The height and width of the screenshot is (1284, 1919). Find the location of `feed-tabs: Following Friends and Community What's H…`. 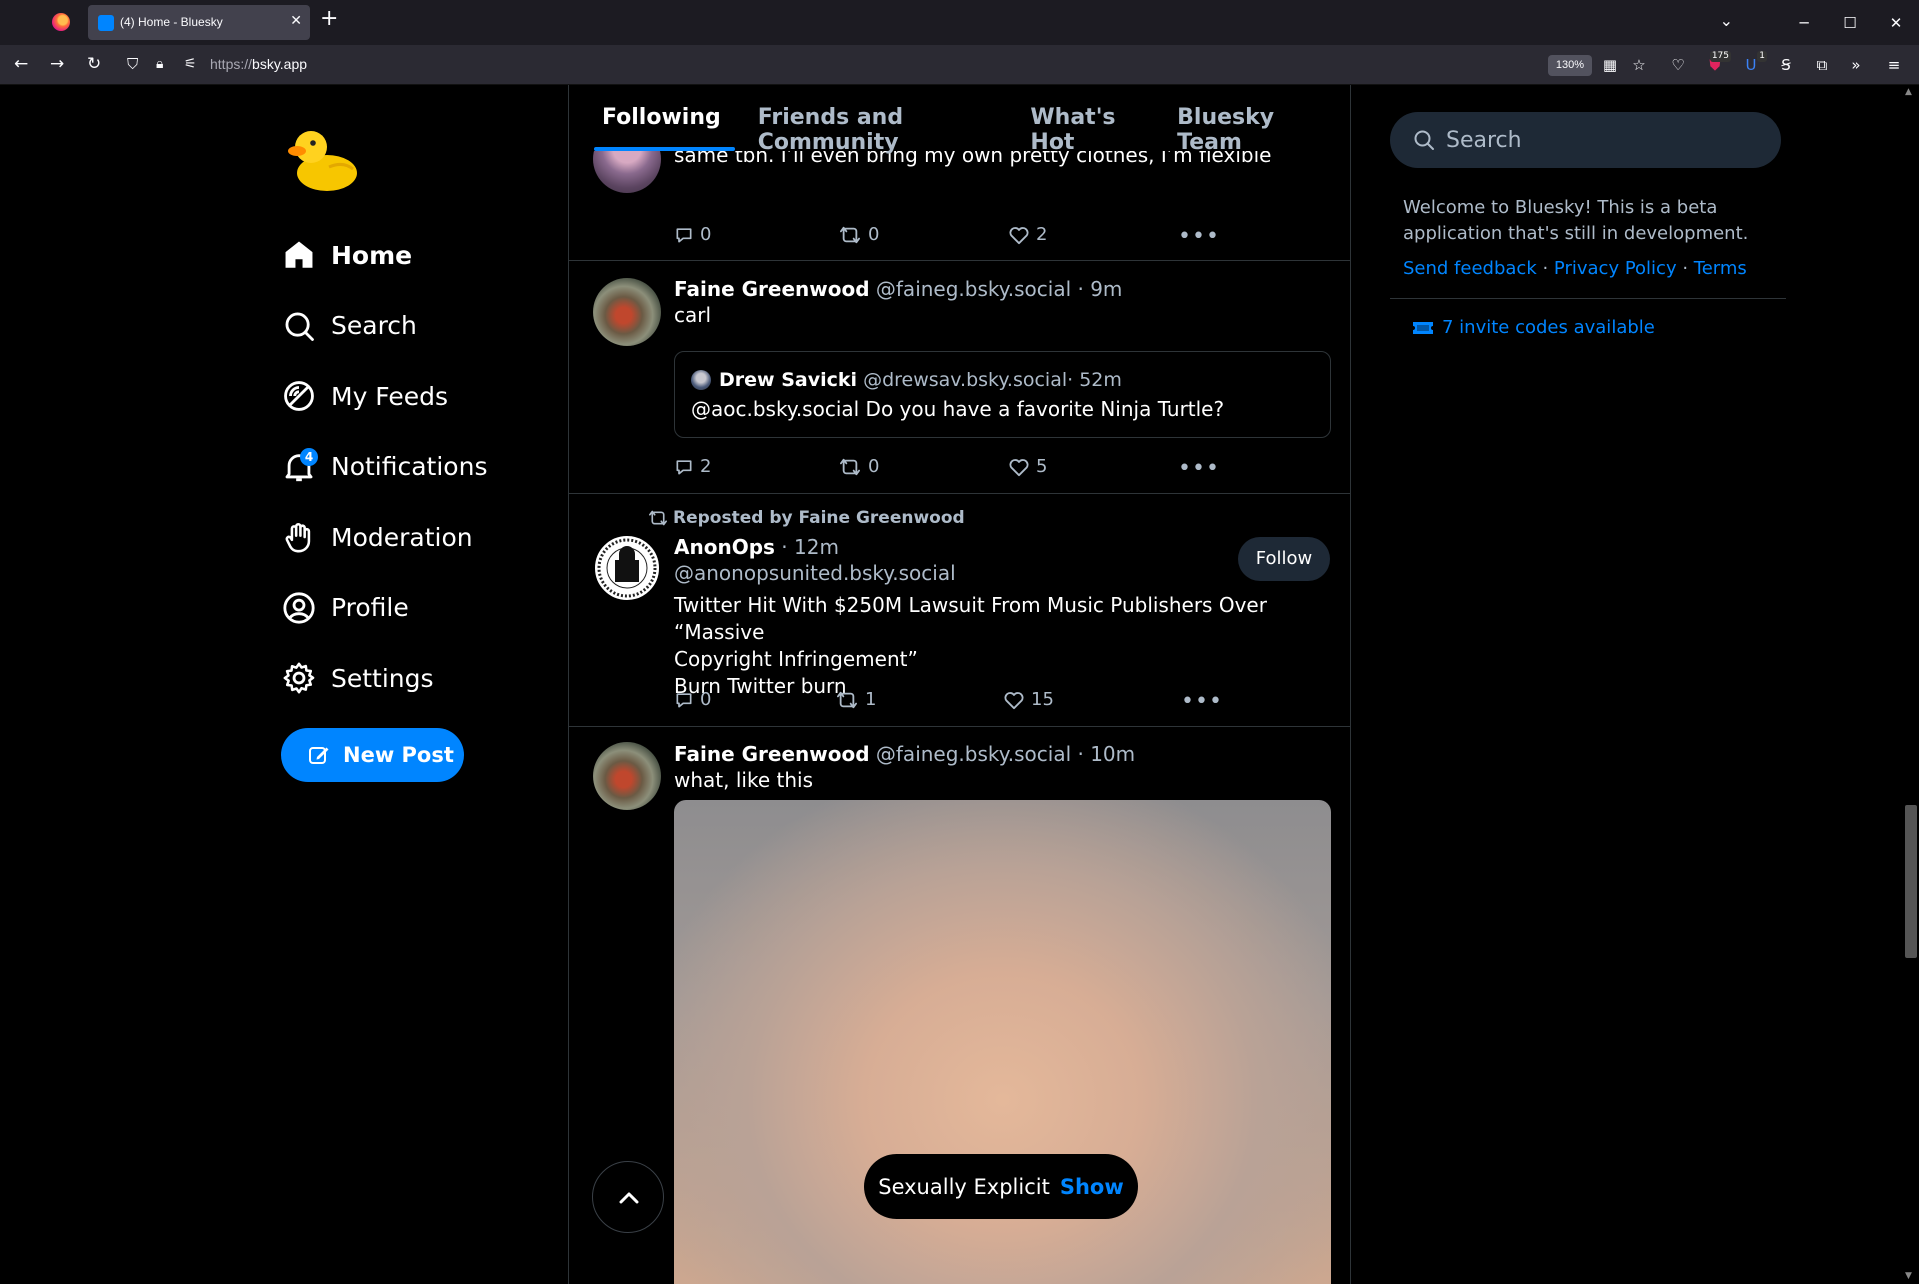

feed-tabs: Following Friends and Community What's H… is located at coordinates (959, 120).